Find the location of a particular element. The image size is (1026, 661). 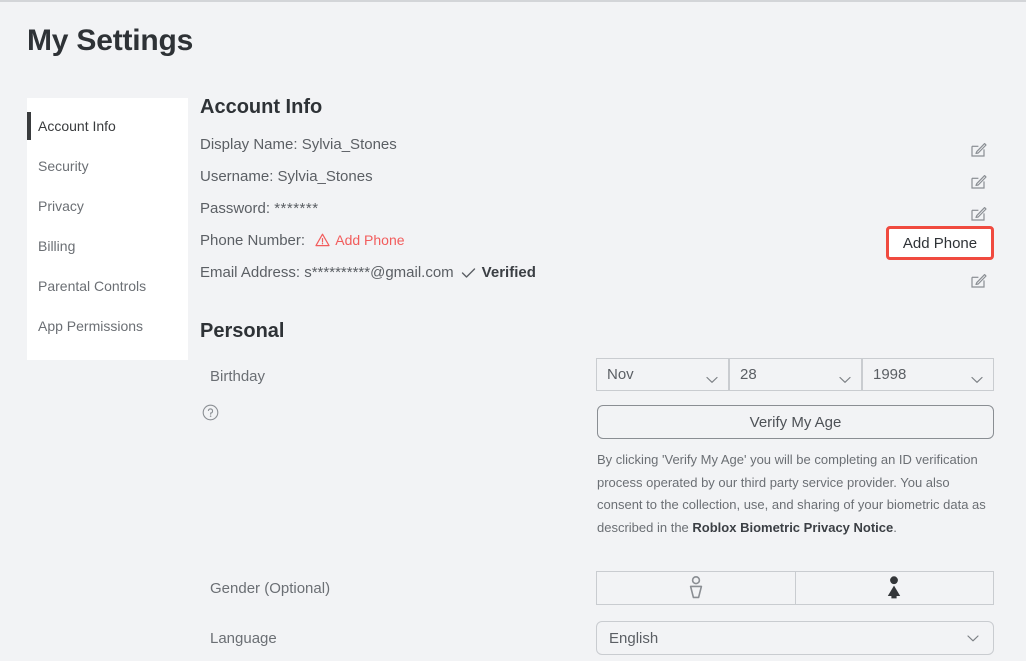

male-gender-icon is located at coordinates (695, 587).